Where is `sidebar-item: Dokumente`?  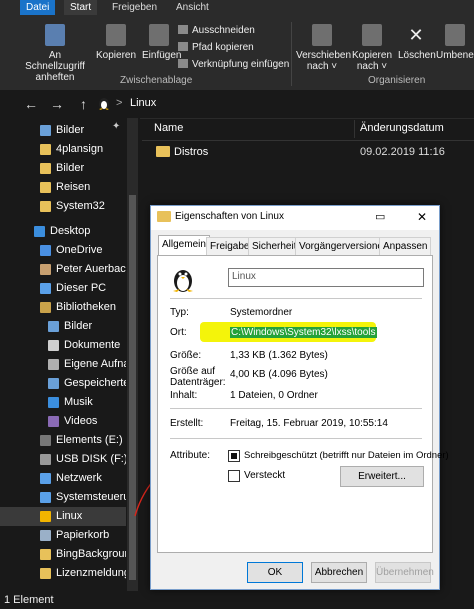 sidebar-item: Dokumente is located at coordinates (63, 345).